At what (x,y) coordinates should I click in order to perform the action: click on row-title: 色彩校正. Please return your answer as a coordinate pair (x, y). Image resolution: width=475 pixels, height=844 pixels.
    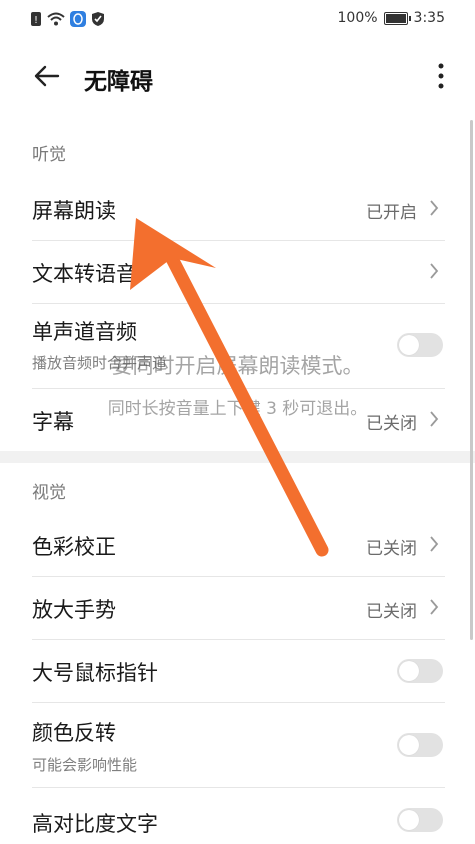
    Looking at the image, I should click on (74, 547).